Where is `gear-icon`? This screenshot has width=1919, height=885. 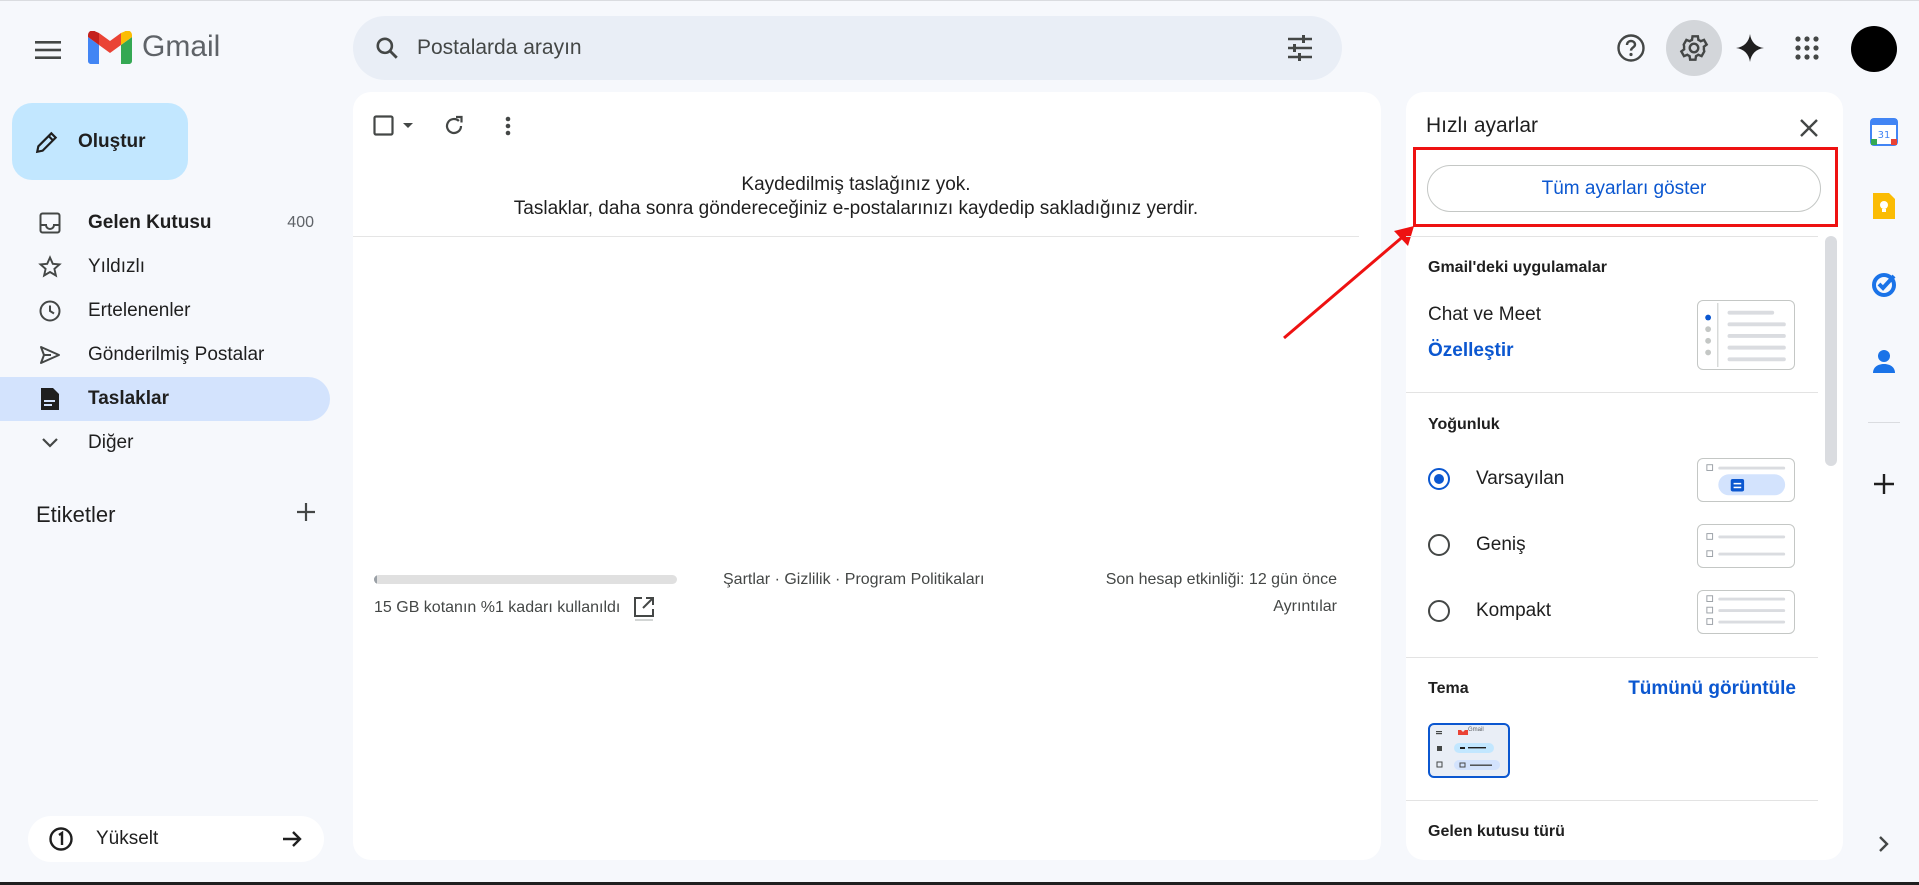 gear-icon is located at coordinates (1694, 48).